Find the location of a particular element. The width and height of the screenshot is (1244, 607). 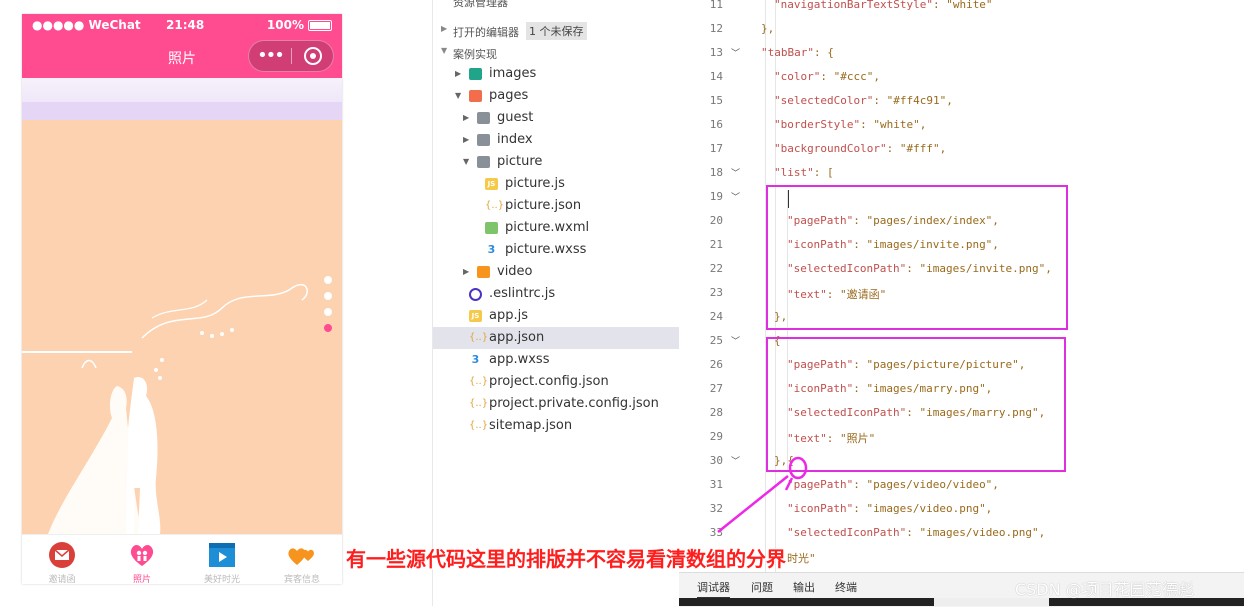

json-value: 时光" is located at coordinates (801, 558).